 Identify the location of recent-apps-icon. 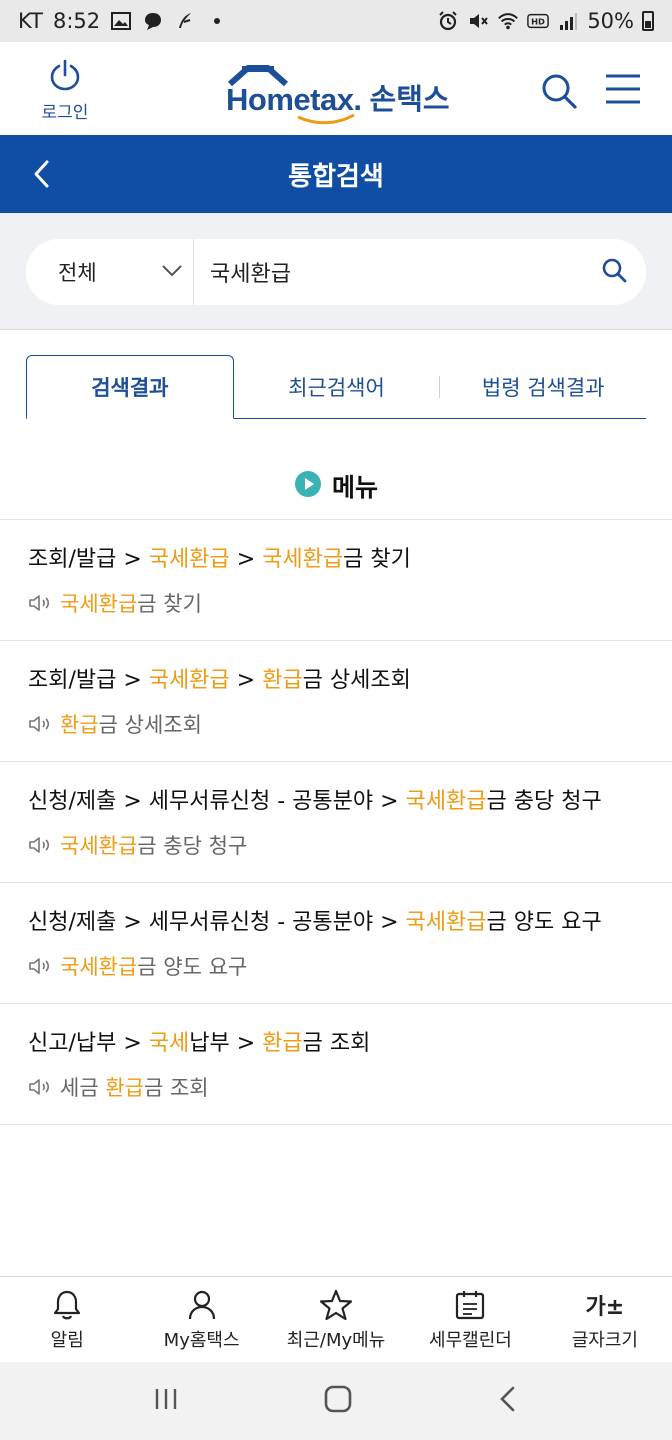
(166, 1401).